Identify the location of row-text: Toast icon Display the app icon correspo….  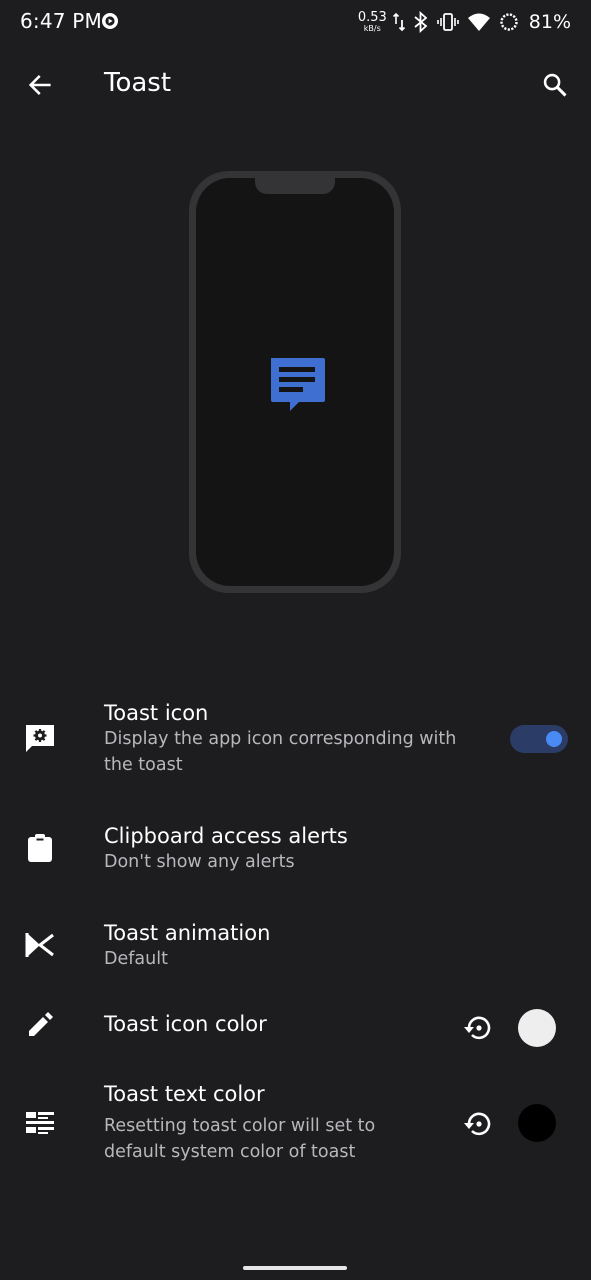
(280, 739).